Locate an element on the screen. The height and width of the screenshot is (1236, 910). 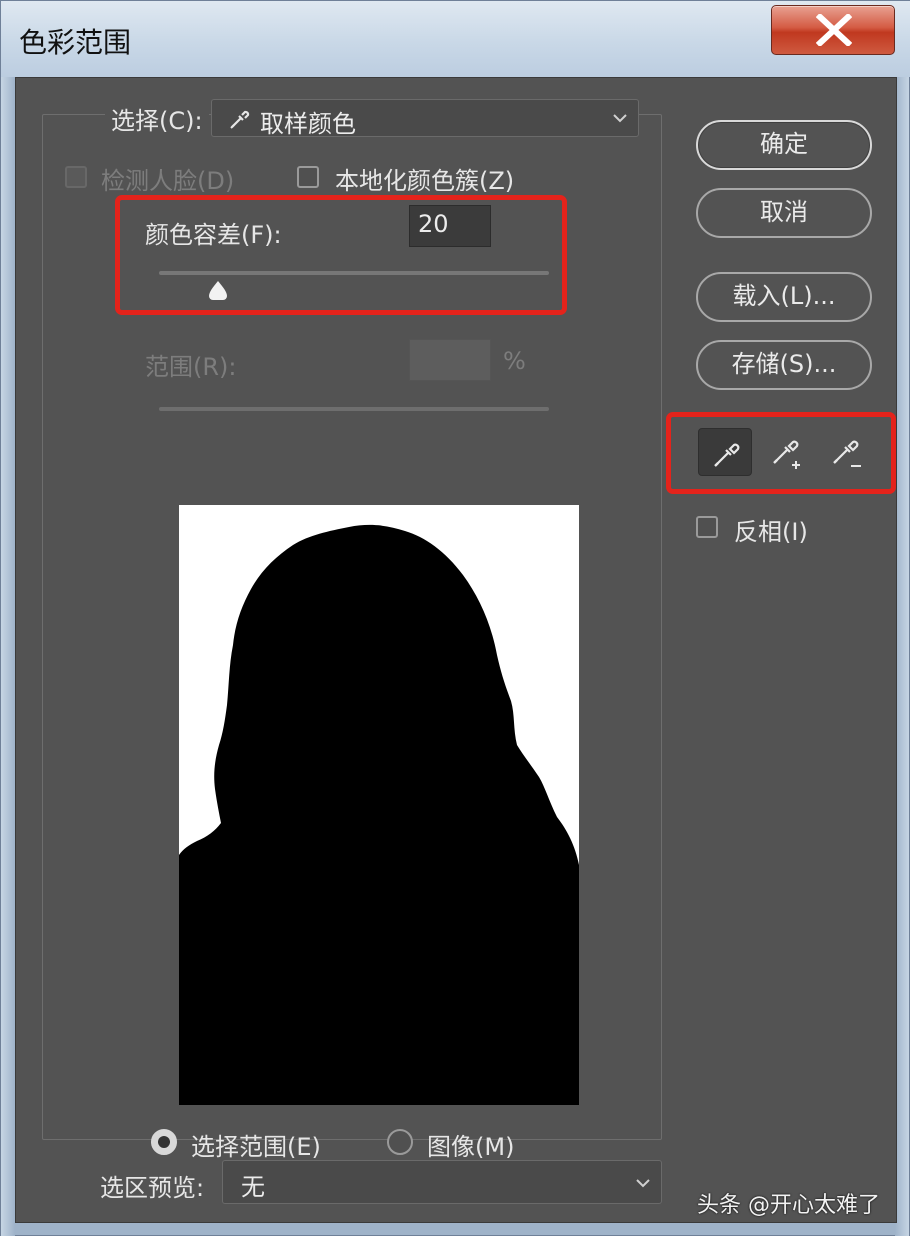
window-frame-left is located at coordinates (8, 656).